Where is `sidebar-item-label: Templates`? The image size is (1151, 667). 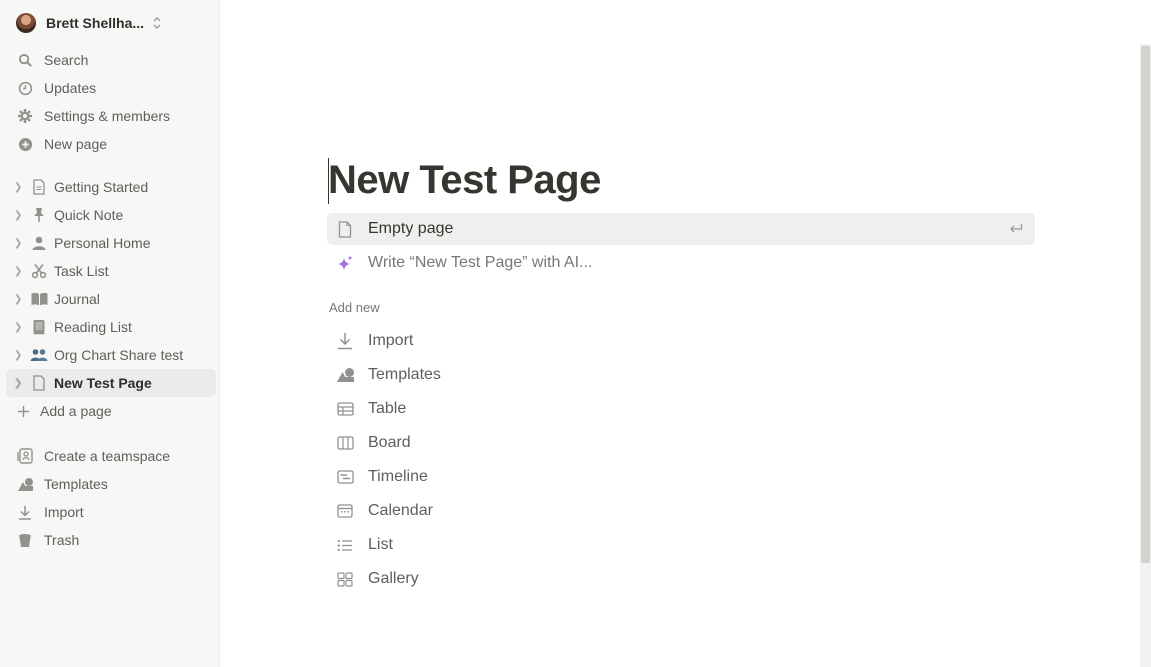
sidebar-item-label: Templates is located at coordinates (76, 484).